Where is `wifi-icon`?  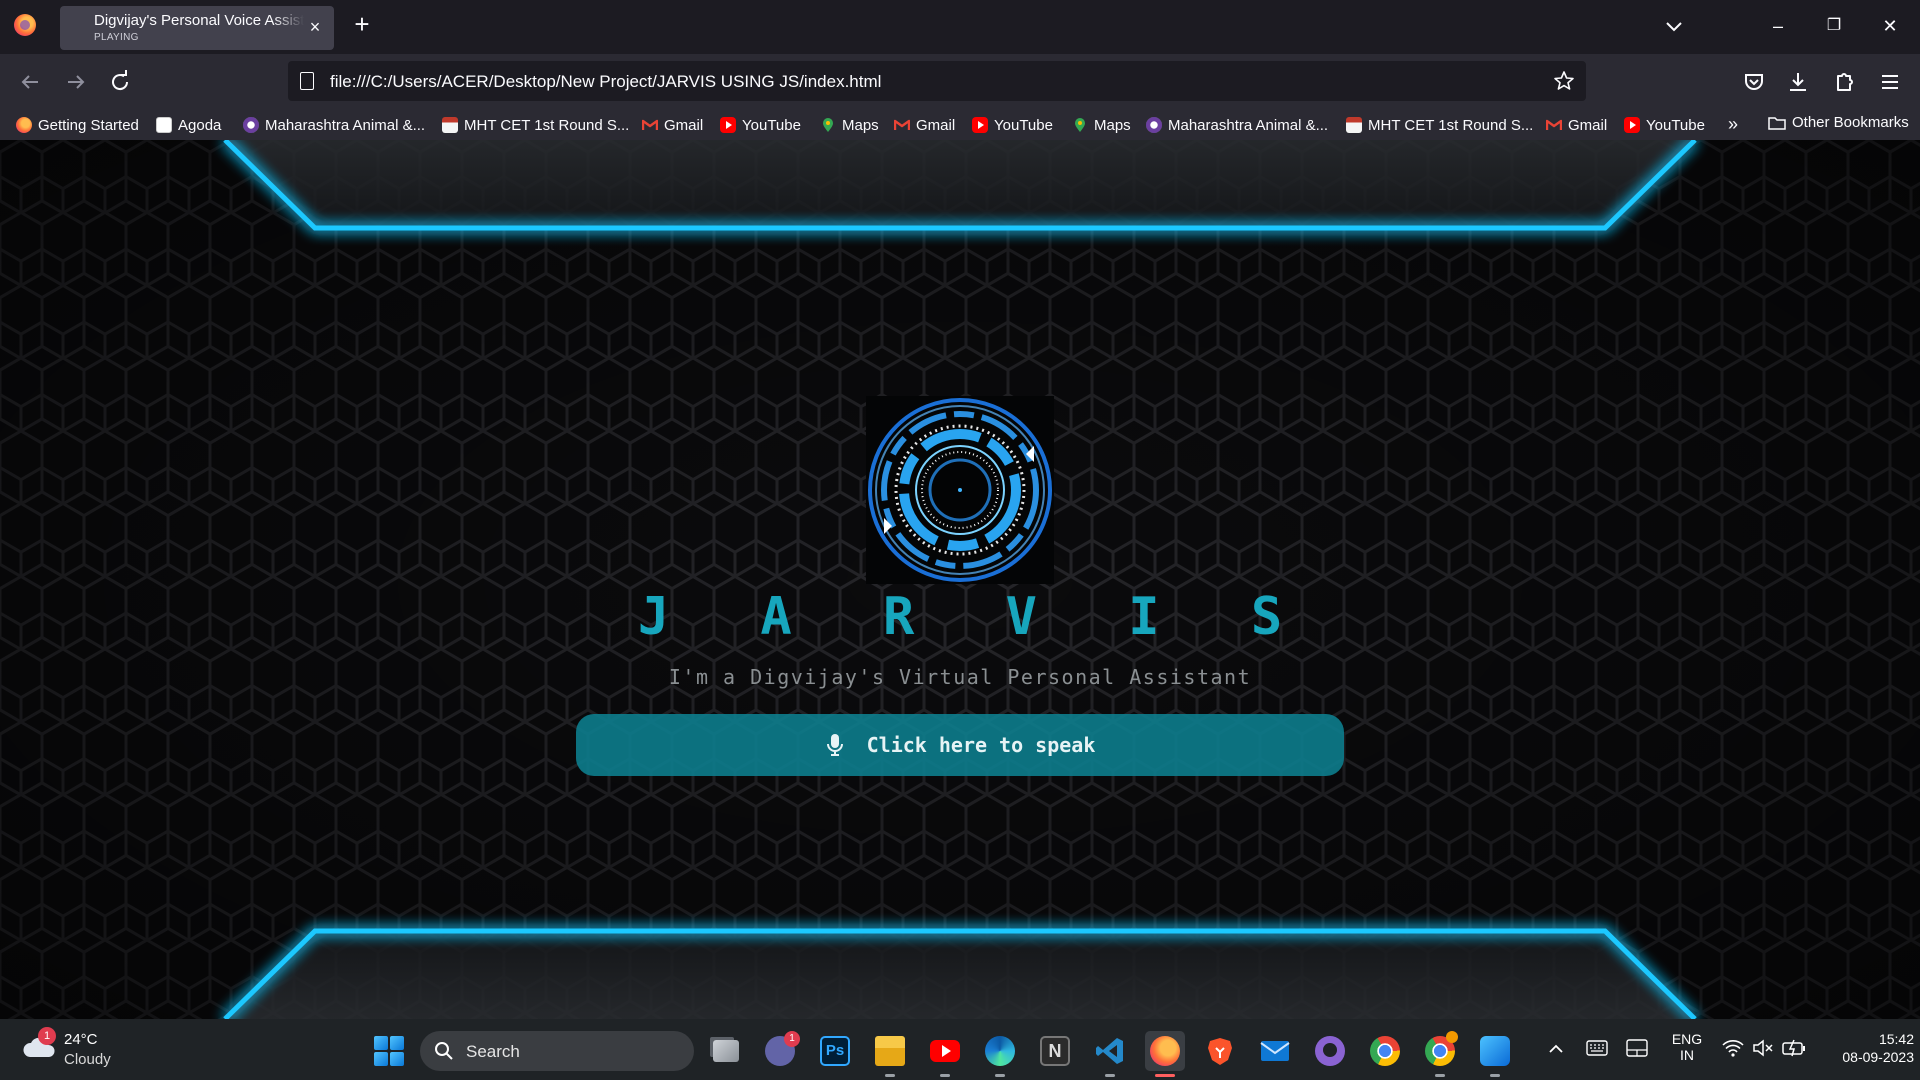 wifi-icon is located at coordinates (1733, 1048).